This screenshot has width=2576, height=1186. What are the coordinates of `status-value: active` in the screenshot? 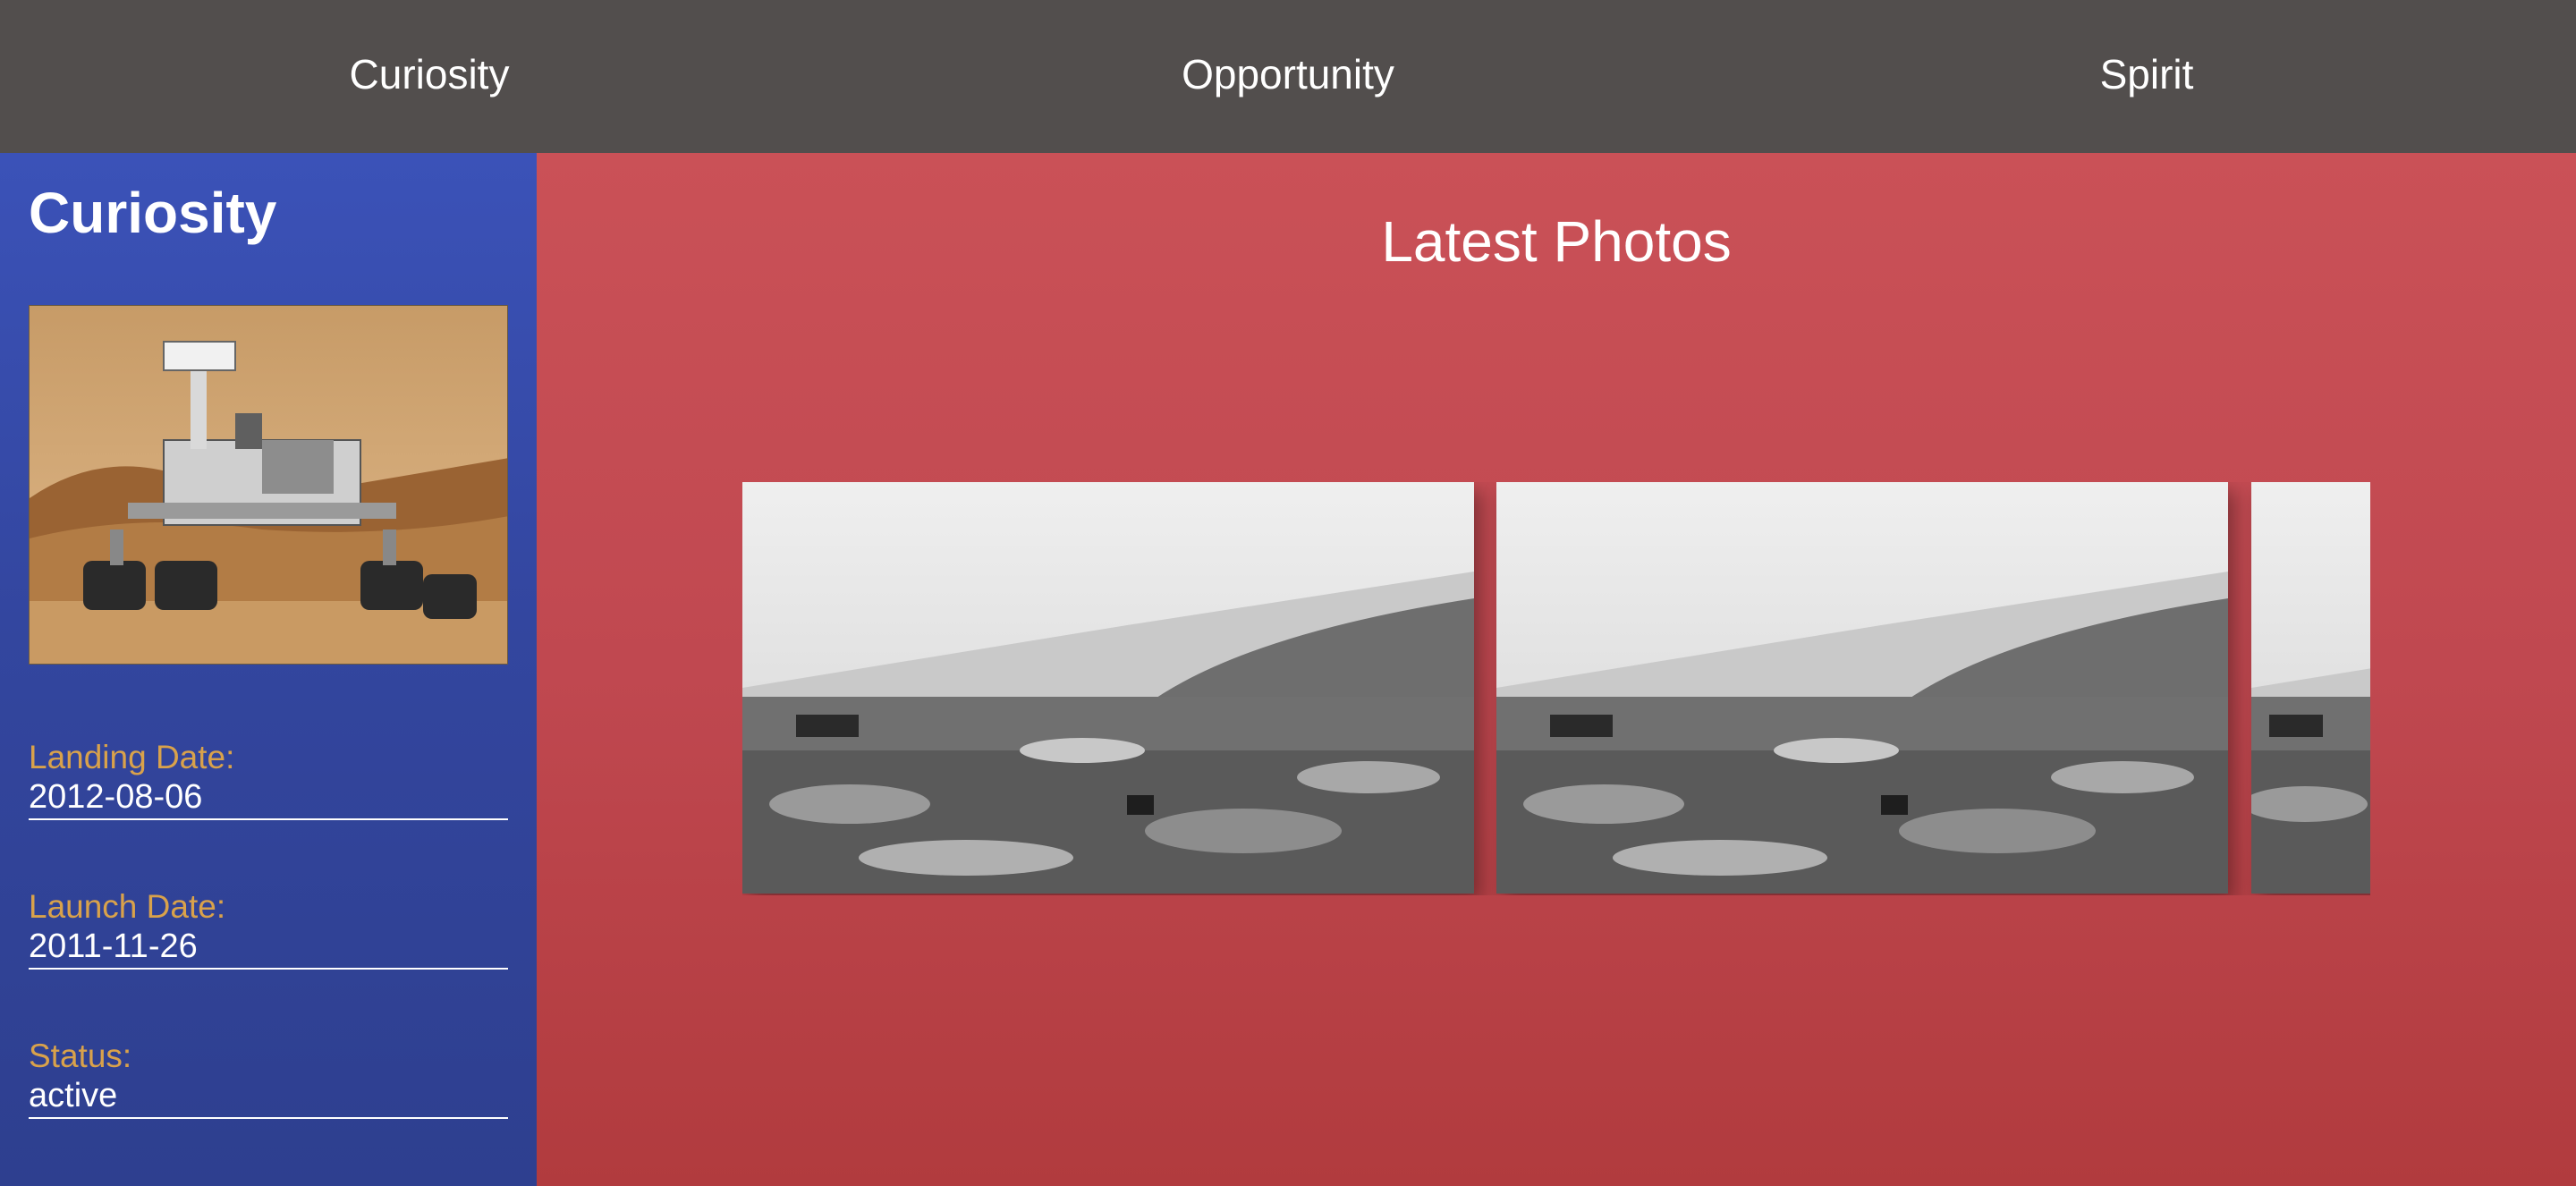 It's located at (268, 1097).